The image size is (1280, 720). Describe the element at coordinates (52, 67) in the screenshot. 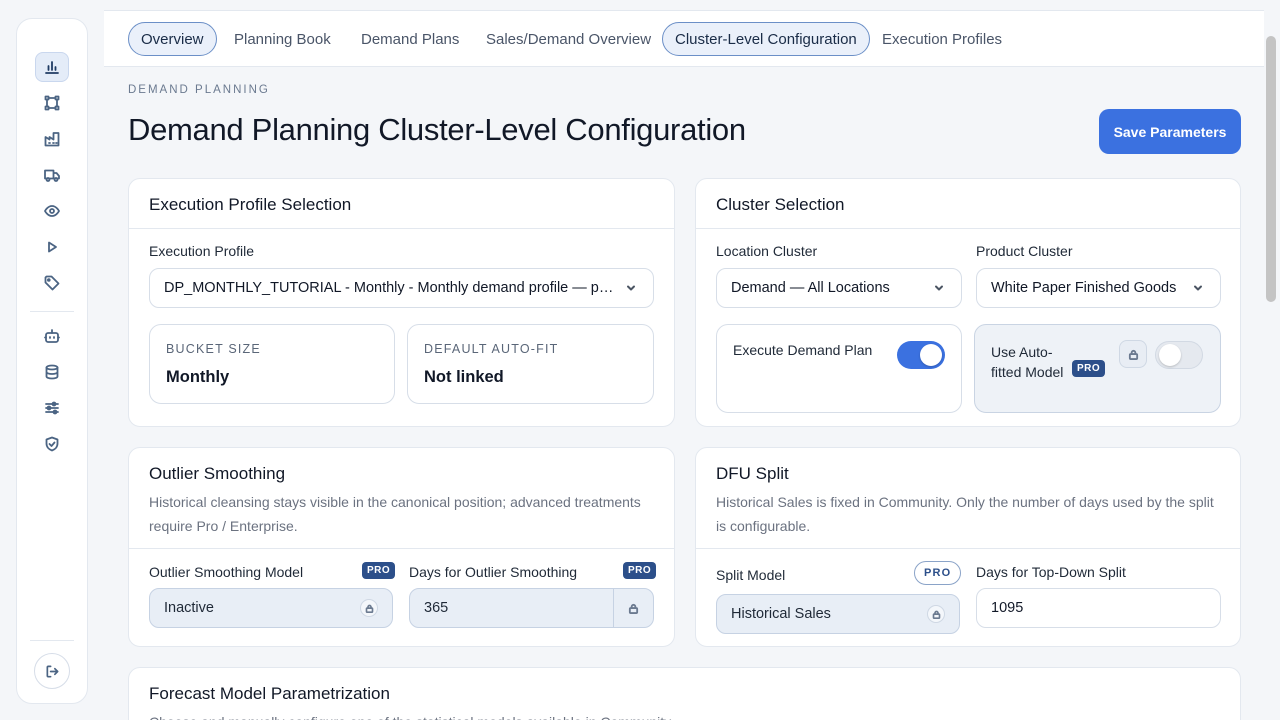

I see `bar-chart-icon` at that location.